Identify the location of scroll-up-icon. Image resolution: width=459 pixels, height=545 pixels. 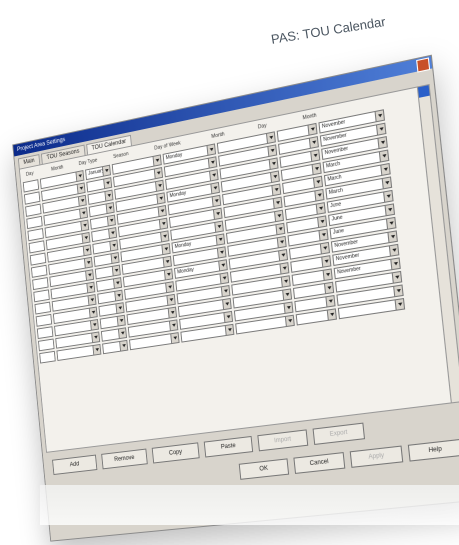
(423, 91).